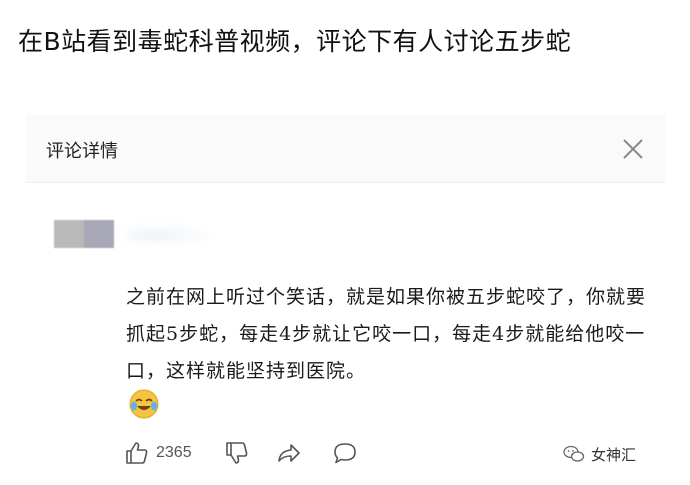  What do you see at coordinates (181, 235) in the screenshot?
I see `username-blurred` at bounding box center [181, 235].